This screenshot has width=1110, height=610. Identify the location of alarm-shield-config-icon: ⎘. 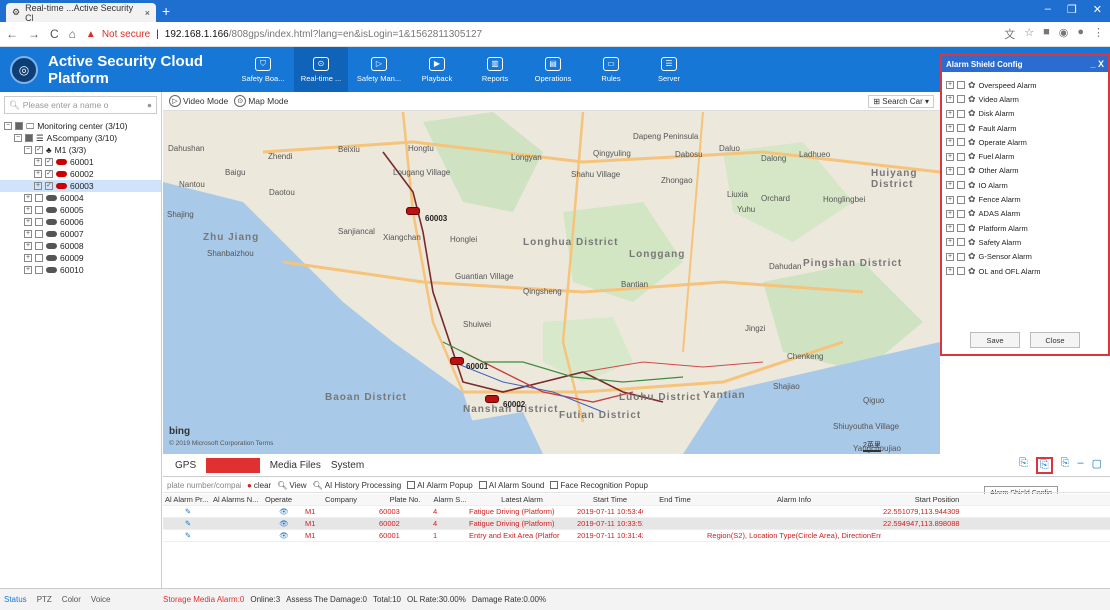
(1044, 465).